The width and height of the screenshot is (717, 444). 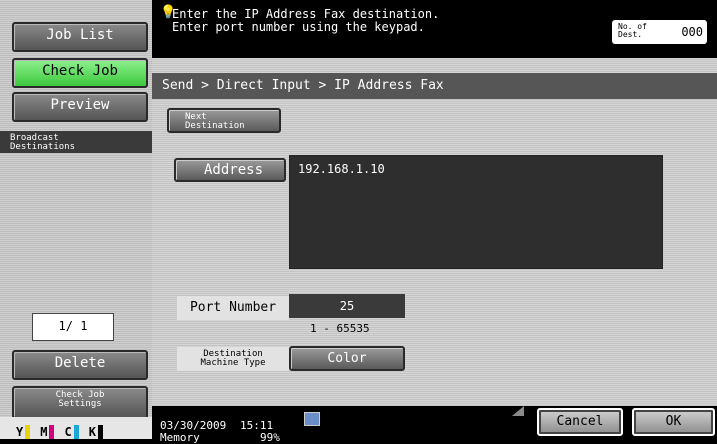 What do you see at coordinates (80, 73) in the screenshot?
I see `check-job-button: Check Job` at bounding box center [80, 73].